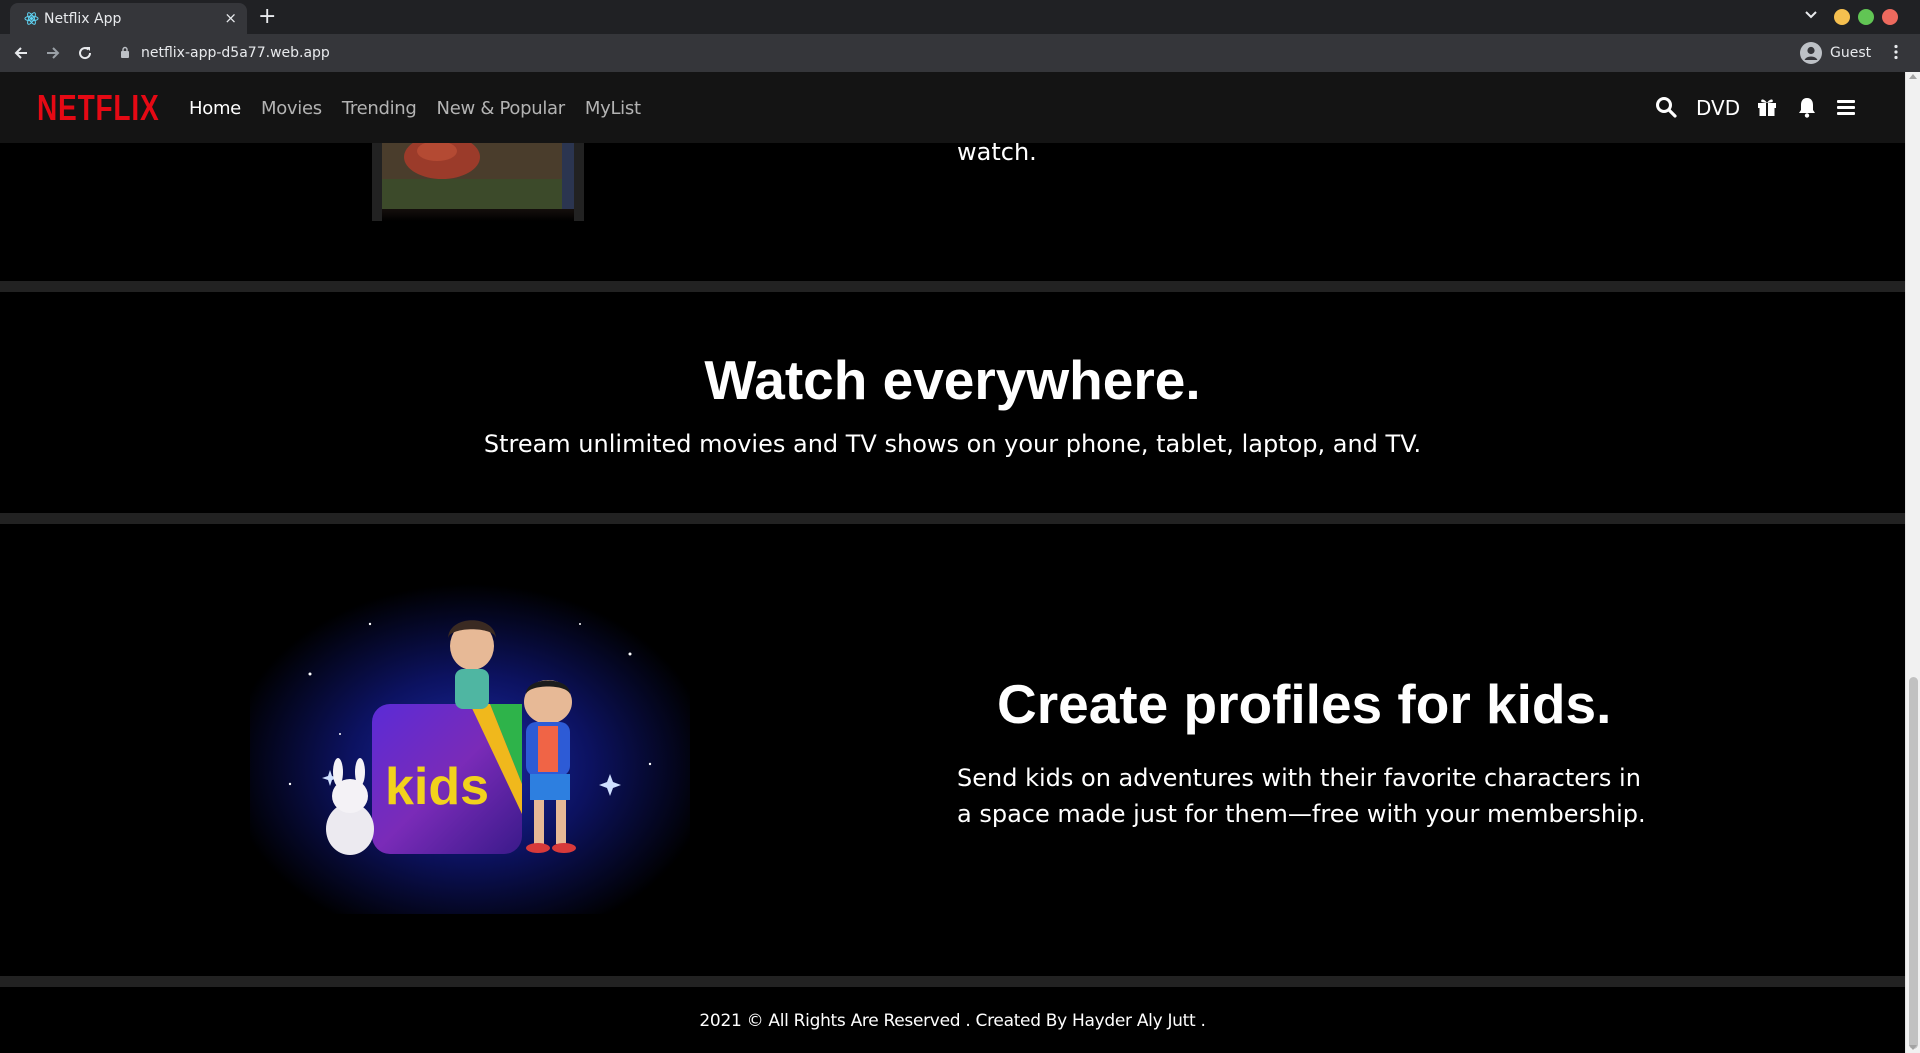 This screenshot has height=1053, width=1920. What do you see at coordinates (437, 787) in the screenshot?
I see `kids-badge-text: kids` at bounding box center [437, 787].